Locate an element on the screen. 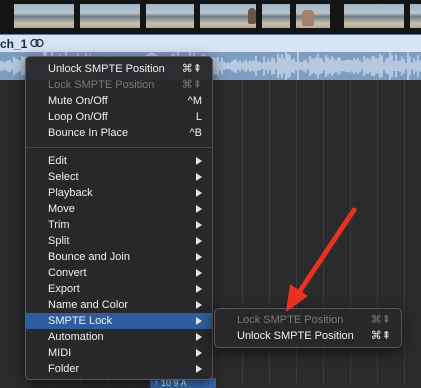 This screenshot has width=421, height=388. menu-item-shortcut: ^B is located at coordinates (196, 133).